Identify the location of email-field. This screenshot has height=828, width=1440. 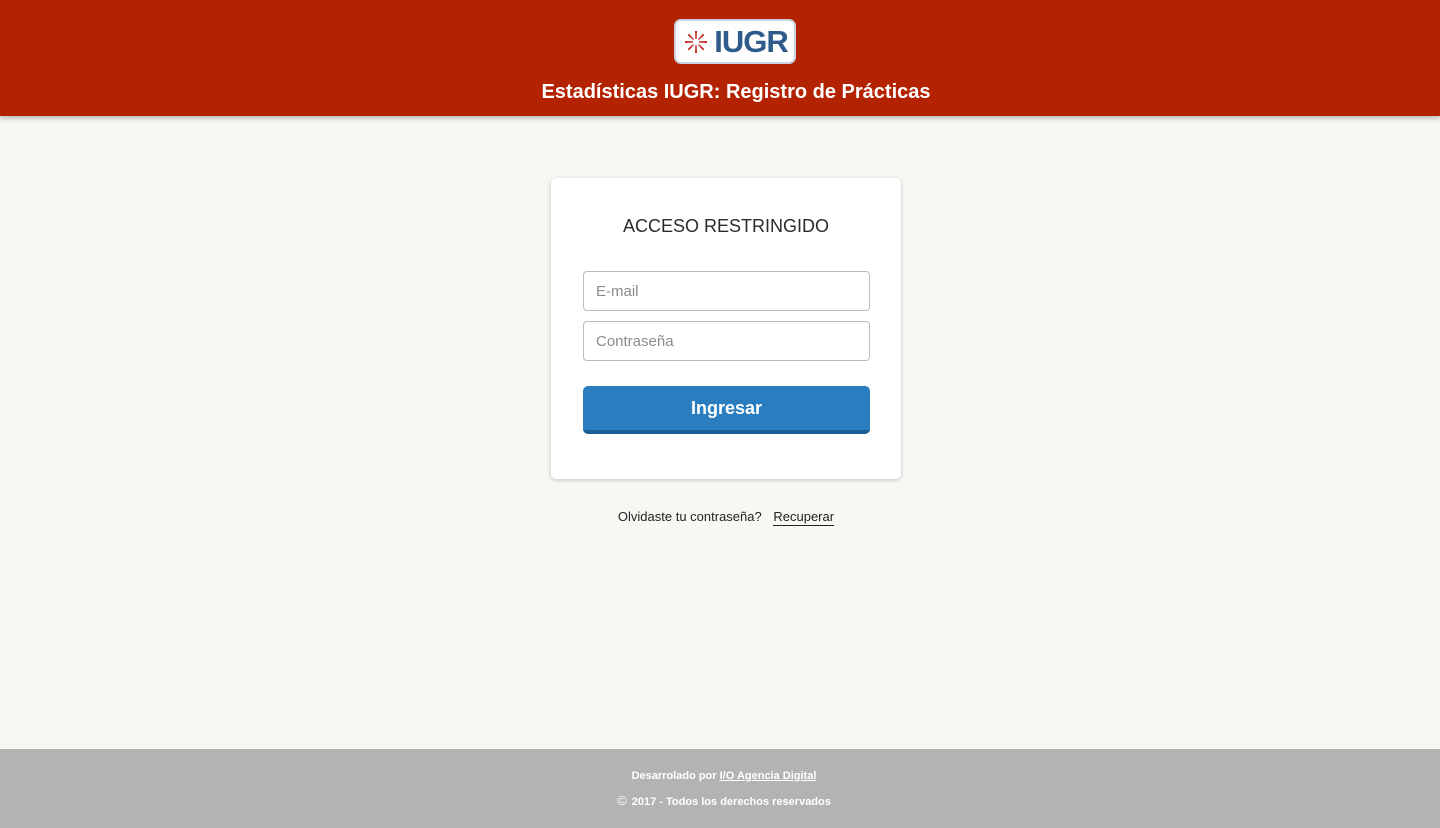
(726, 291).